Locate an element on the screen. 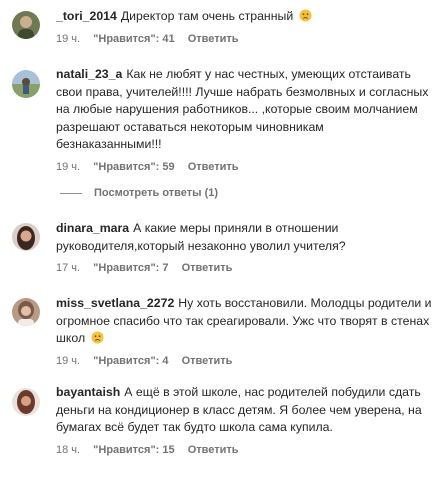 The width and height of the screenshot is (440, 480). comment-meta: 18 ч. "Нравится": 15 Ответить is located at coordinates (244, 450).